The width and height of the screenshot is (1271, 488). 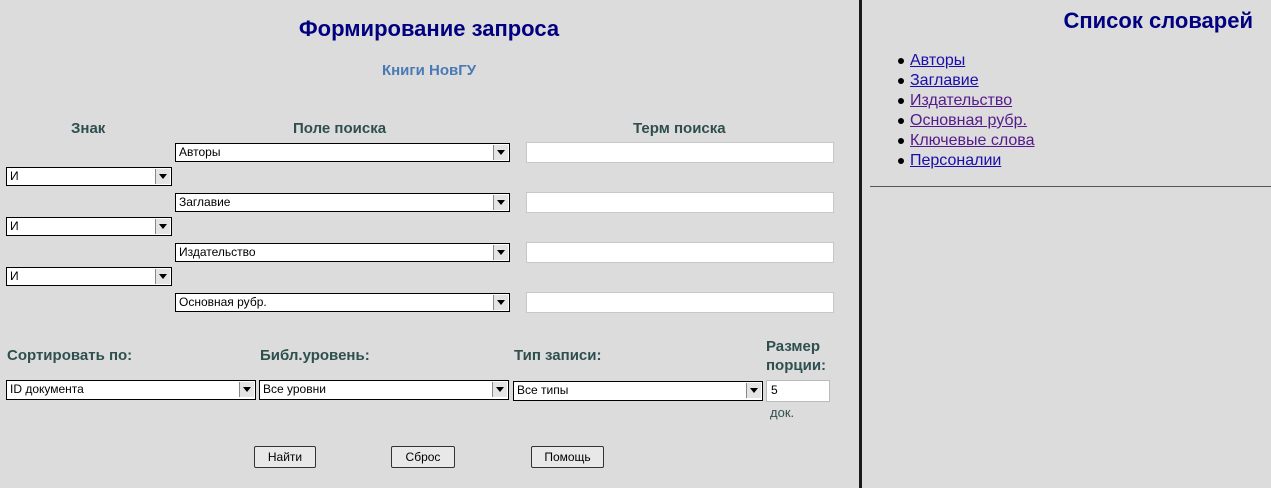 What do you see at coordinates (223, 302) in the screenshot?
I see `search-field-value: Основная рубр.` at bounding box center [223, 302].